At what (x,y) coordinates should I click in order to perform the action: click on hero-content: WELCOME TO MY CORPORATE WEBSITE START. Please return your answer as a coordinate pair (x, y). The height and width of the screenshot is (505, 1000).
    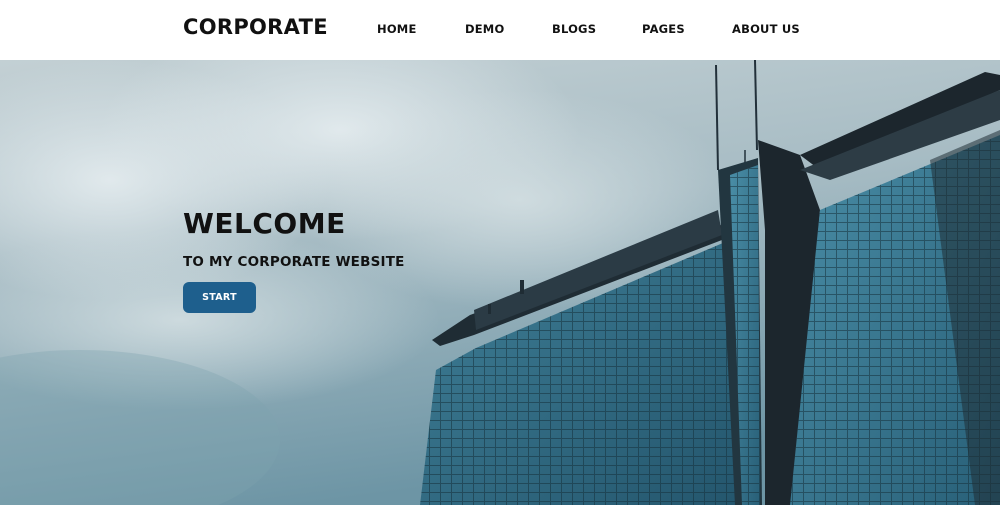
    Looking at the image, I should click on (294, 260).